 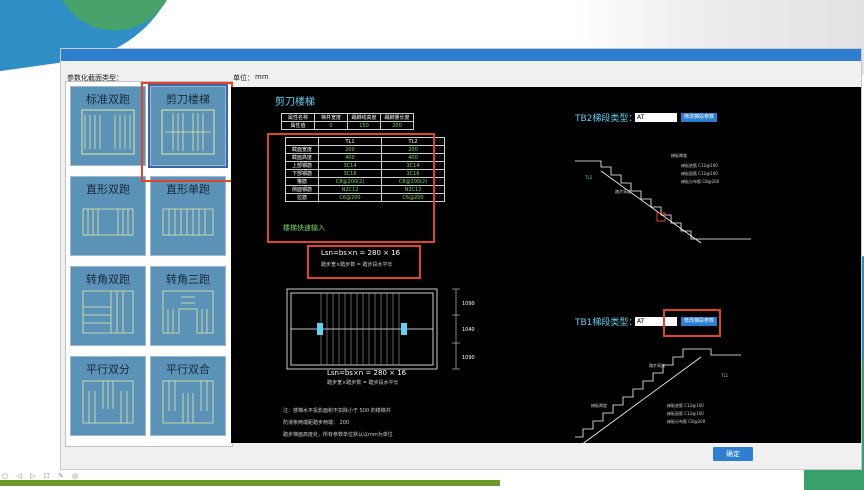 I want to click on stair-type-corner-triple: 转角三跑, so click(x=188, y=306).